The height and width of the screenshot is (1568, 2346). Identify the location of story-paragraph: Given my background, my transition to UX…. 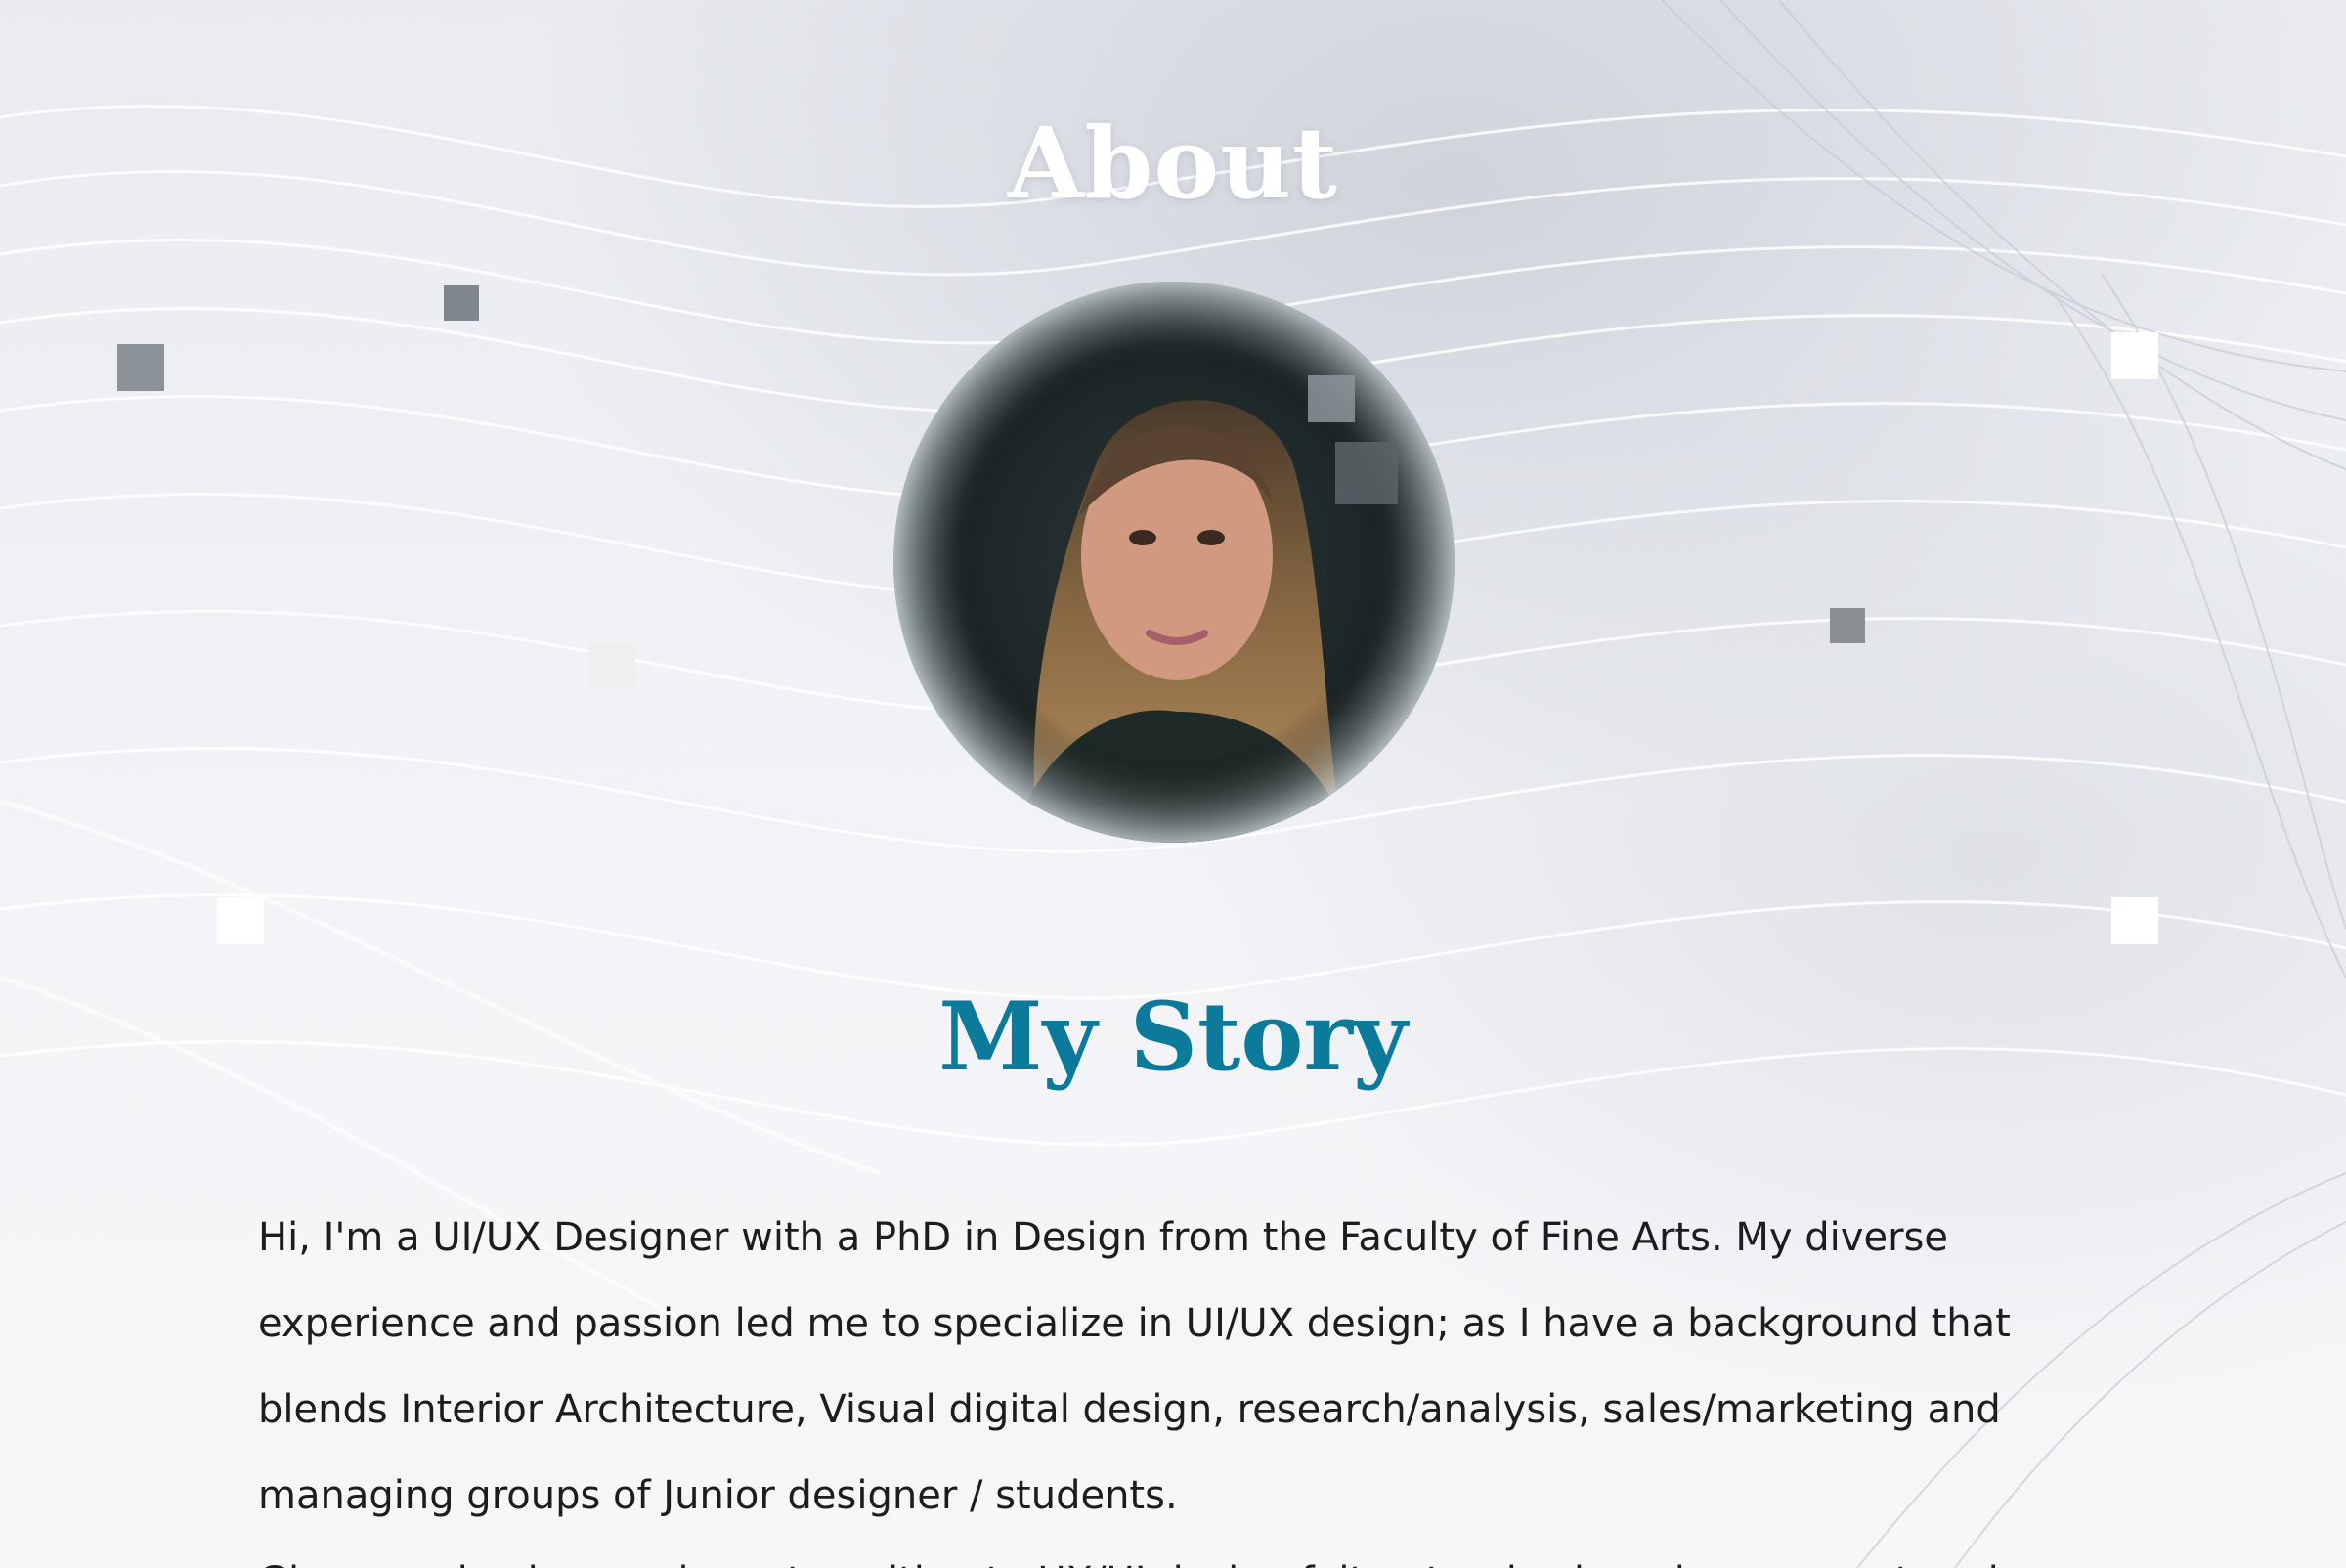
(1186, 1554).